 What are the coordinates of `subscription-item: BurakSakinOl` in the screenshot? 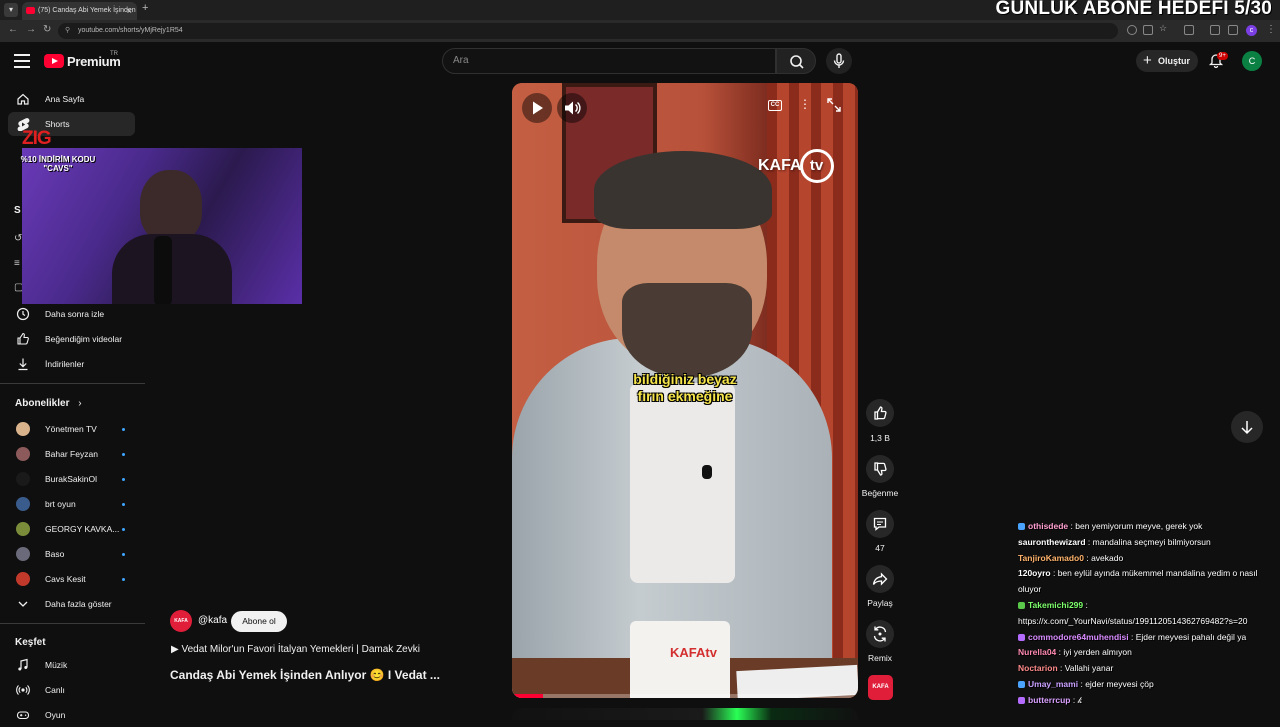 It's located at (71, 479).